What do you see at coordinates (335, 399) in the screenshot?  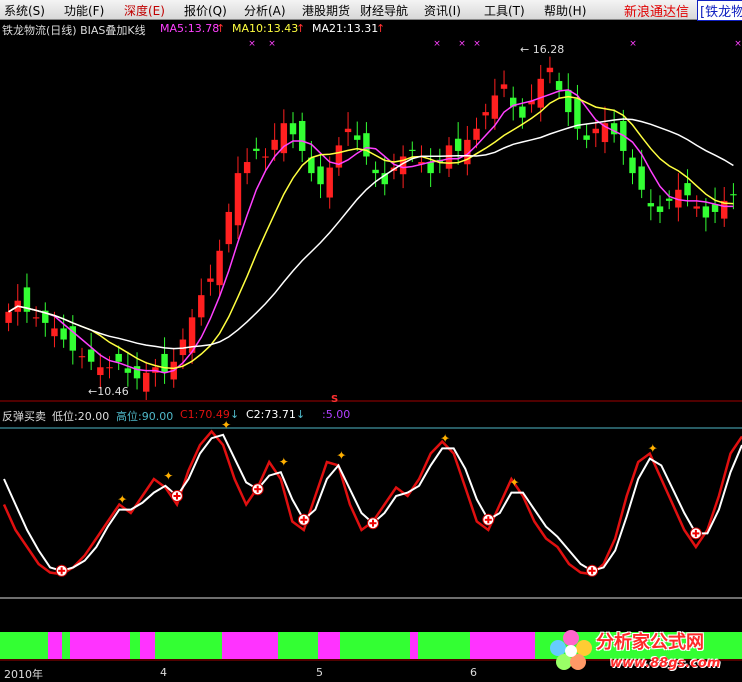 I see `sell-signal-mark: S` at bounding box center [335, 399].